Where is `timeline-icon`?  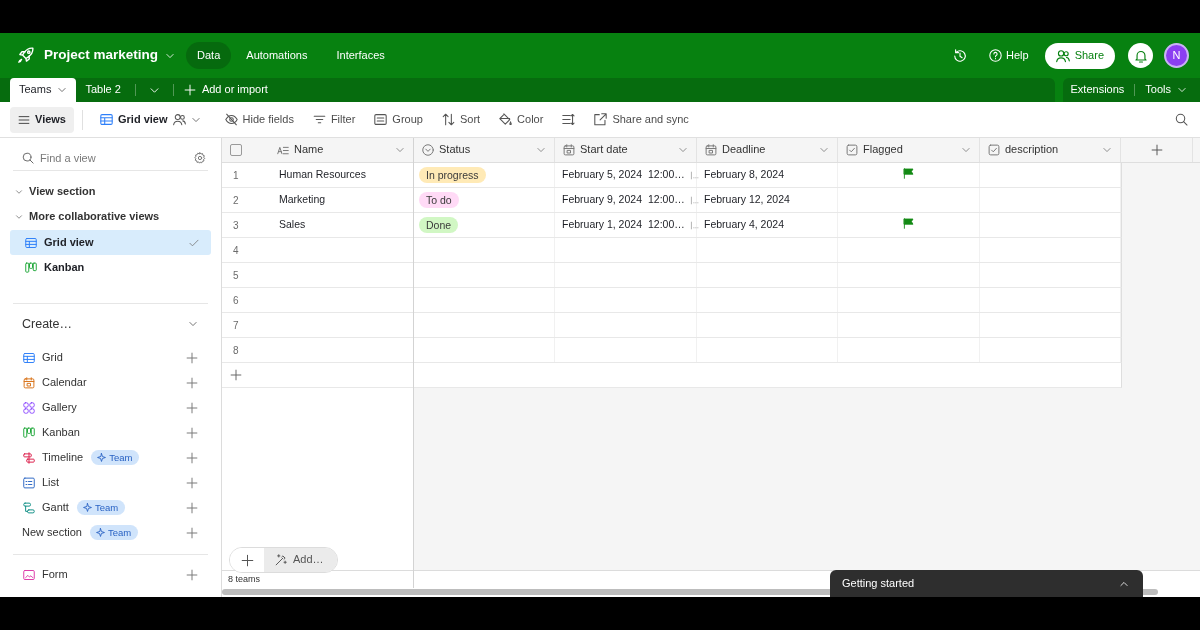 timeline-icon is located at coordinates (29, 457).